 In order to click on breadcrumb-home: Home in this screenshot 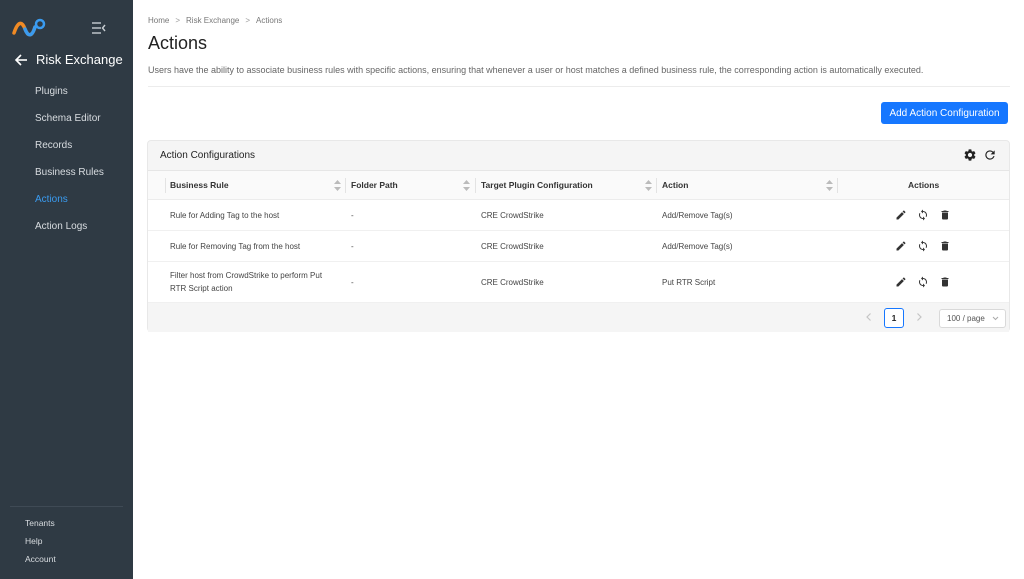, I will do `click(158, 20)`.